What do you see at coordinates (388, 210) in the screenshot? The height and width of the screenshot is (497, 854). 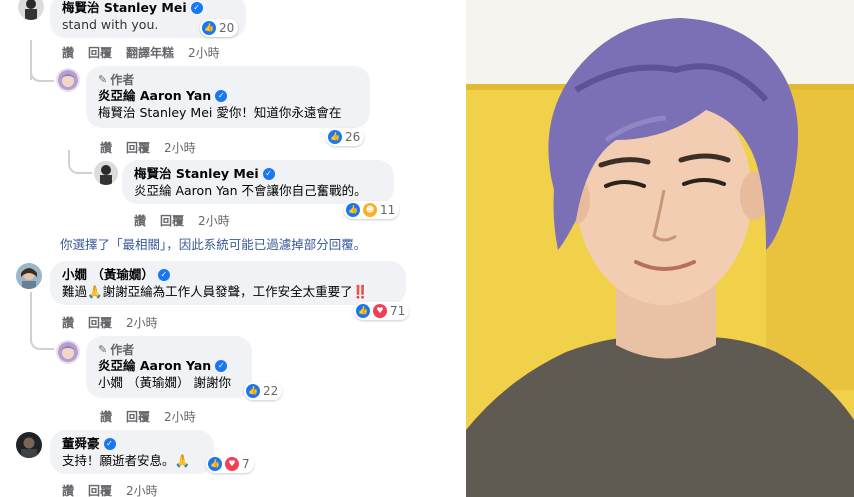 I see `reaction-count: 11` at bounding box center [388, 210].